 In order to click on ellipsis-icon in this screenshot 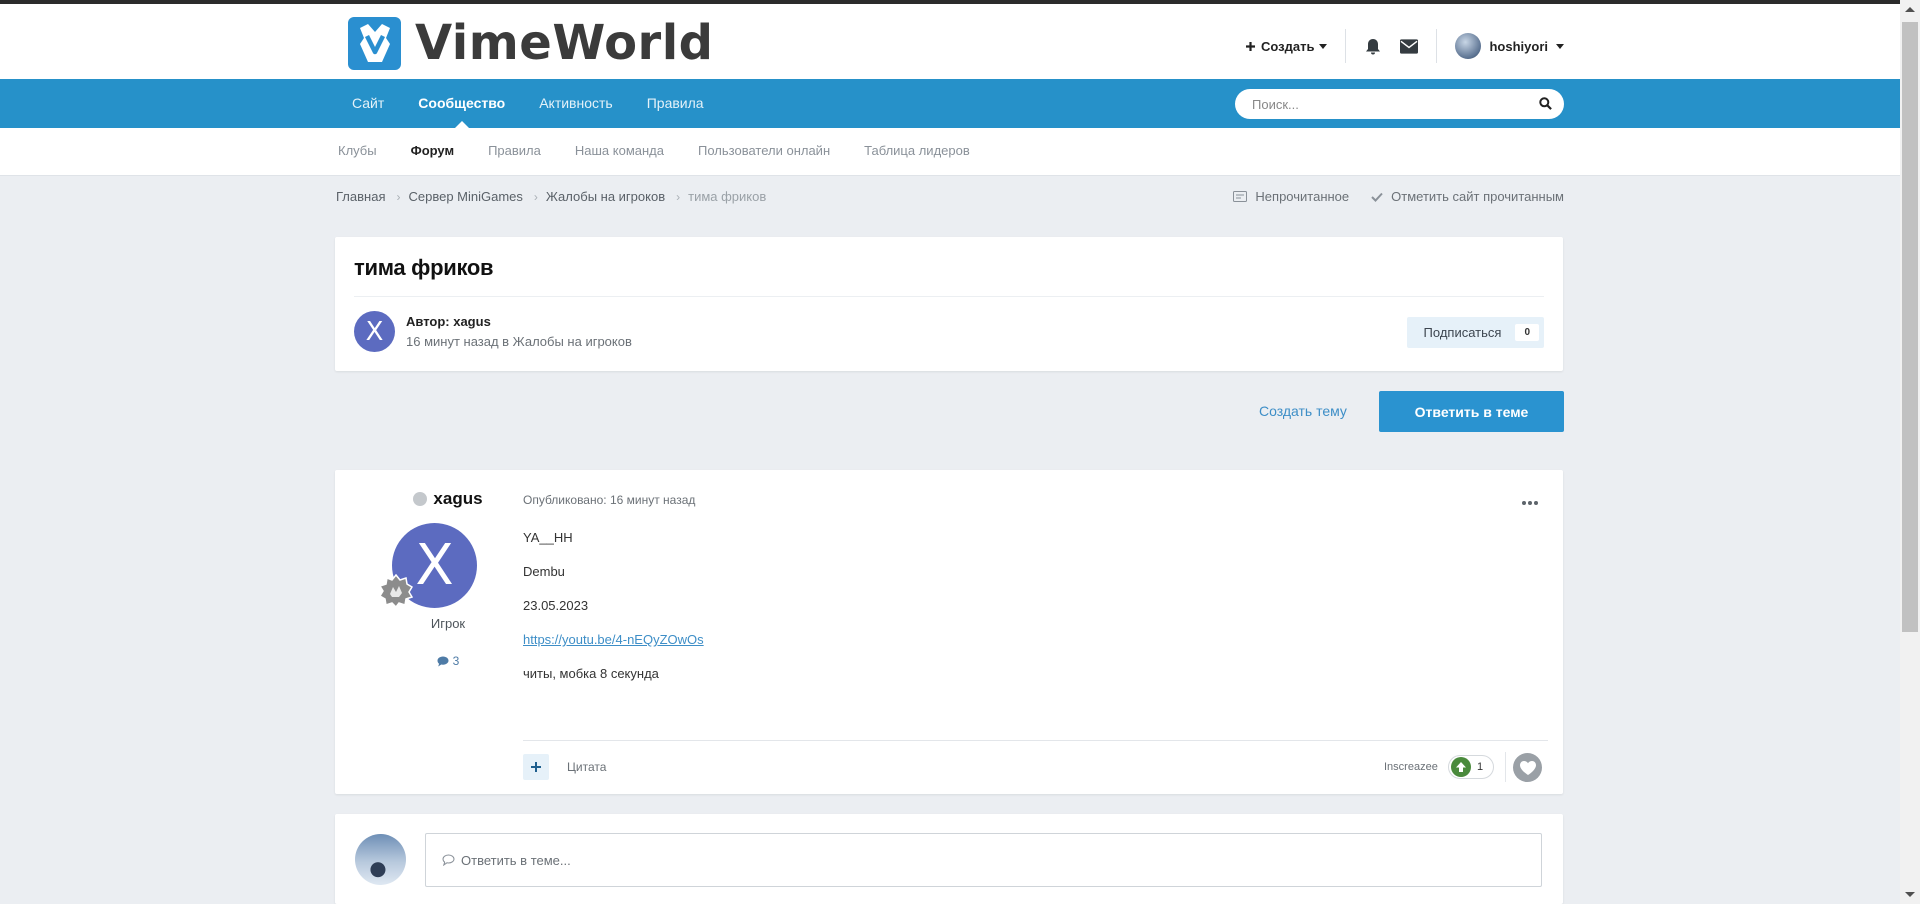, I will do `click(1530, 503)`.